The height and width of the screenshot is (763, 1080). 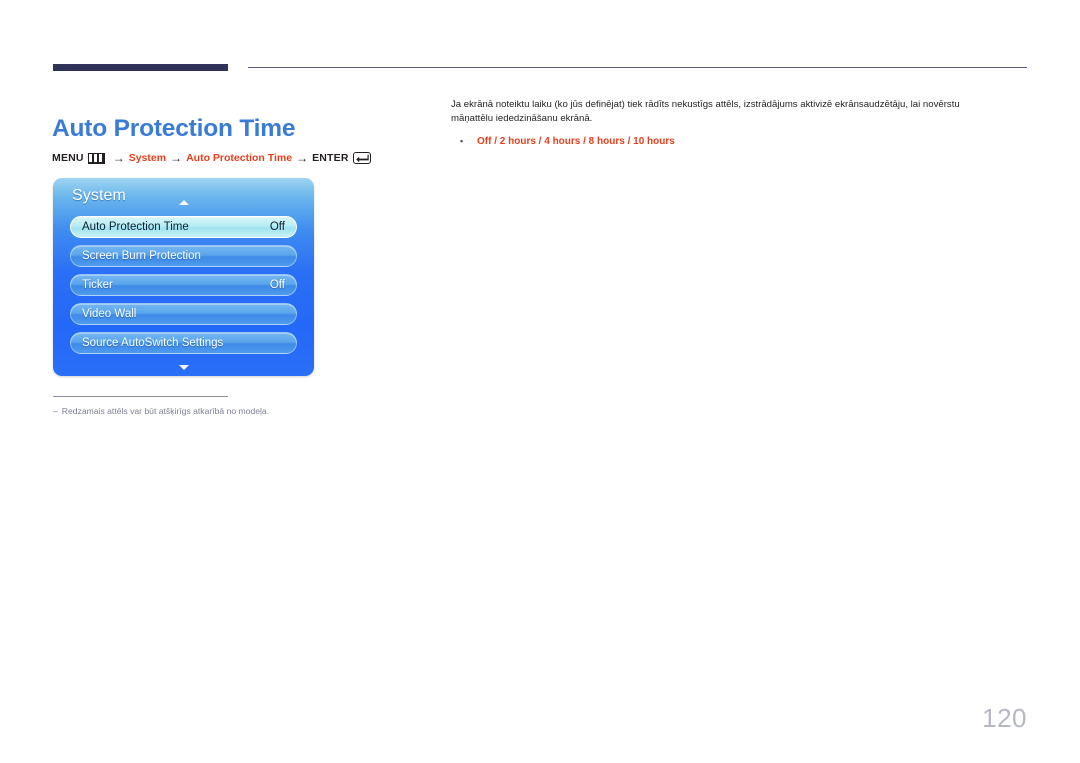 I want to click on osd-item-video-wall: Video Wall, so click(x=183, y=314).